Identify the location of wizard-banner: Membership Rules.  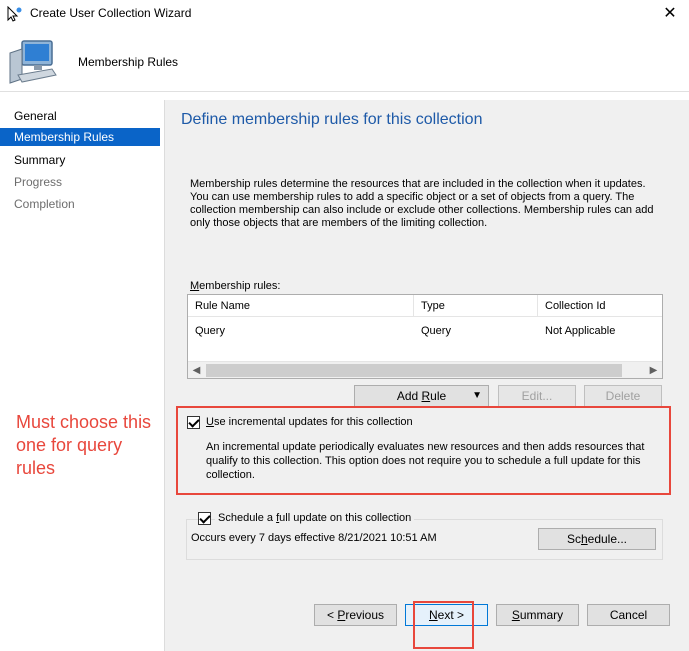
(344, 60).